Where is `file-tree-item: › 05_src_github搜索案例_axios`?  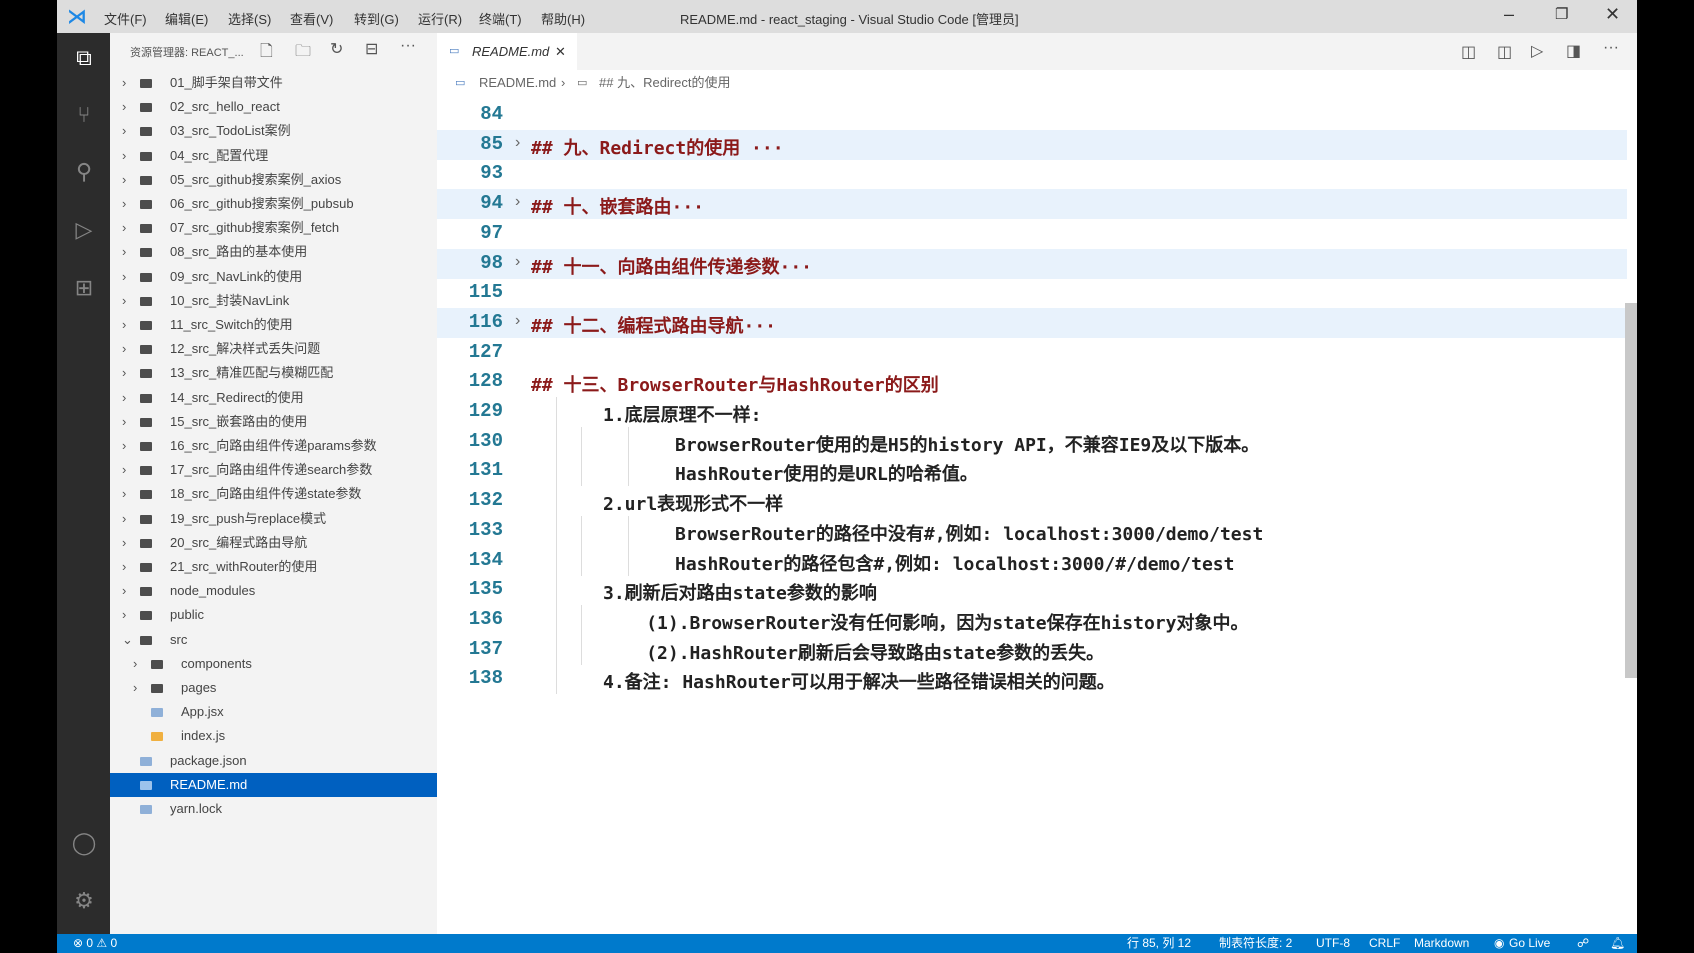
file-tree-item: › 05_src_github搜索案例_axios is located at coordinates (273, 180).